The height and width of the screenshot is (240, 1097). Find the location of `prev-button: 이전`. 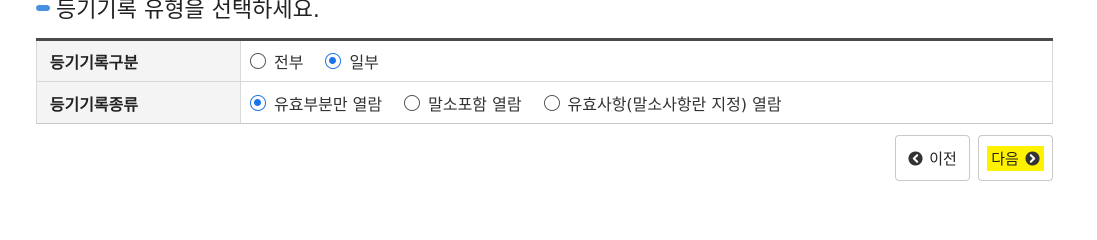

prev-button: 이전 is located at coordinates (932, 158).